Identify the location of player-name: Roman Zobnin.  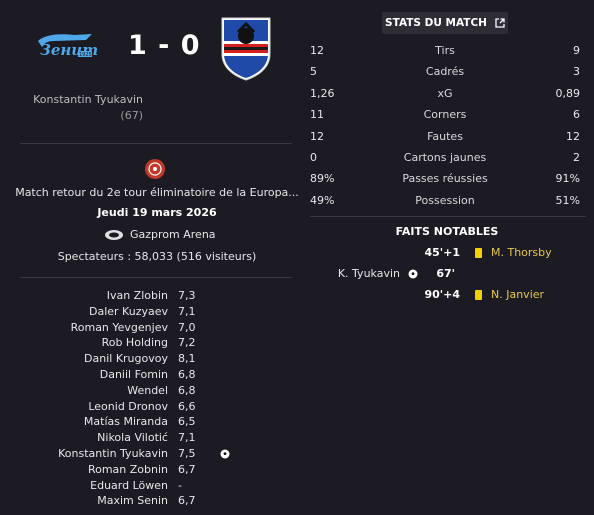
(84, 470).